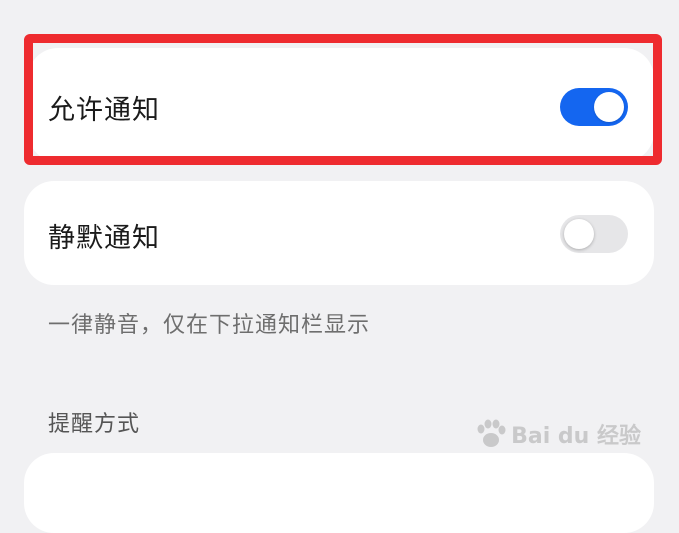  I want to click on allow-notifications-label: 允许通知, so click(104, 110).